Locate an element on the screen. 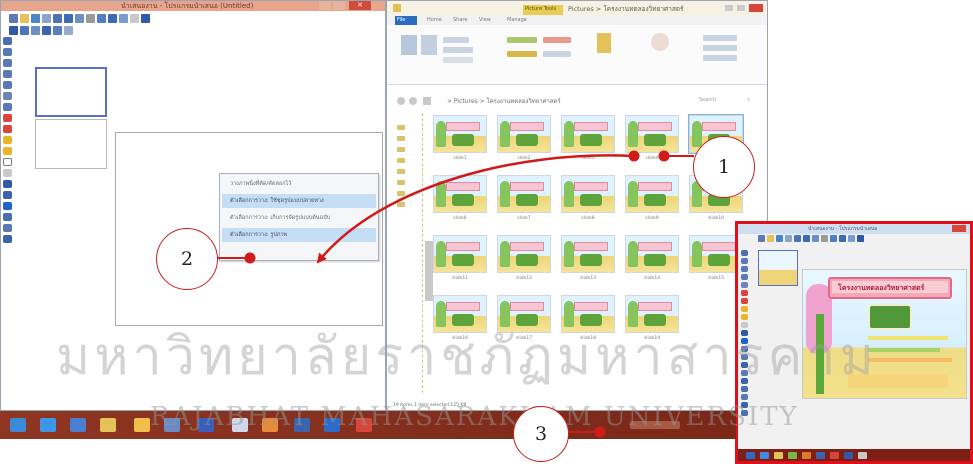 Image resolution: width=973 pixels, height=464 pixels. callout-2: 2 is located at coordinates (187, 259).